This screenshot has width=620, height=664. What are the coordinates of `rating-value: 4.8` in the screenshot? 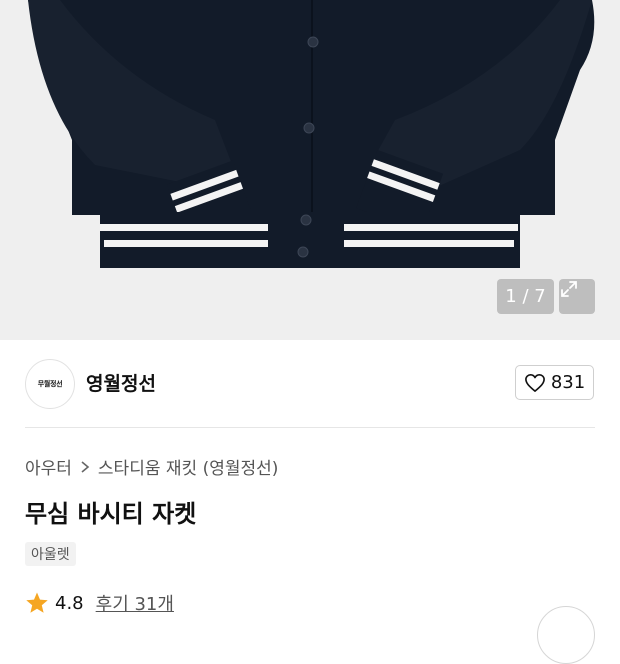 It's located at (69, 603).